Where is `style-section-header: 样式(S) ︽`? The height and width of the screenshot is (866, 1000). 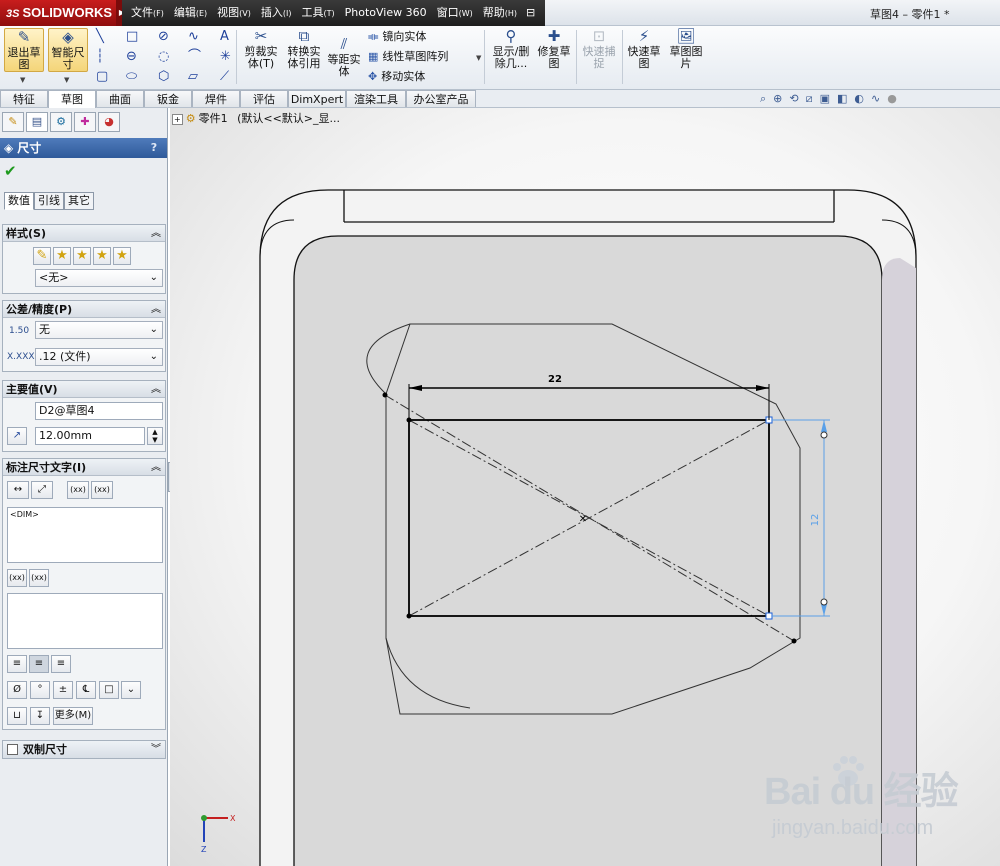
style-section-header: 样式(S) ︽ is located at coordinates (84, 233).